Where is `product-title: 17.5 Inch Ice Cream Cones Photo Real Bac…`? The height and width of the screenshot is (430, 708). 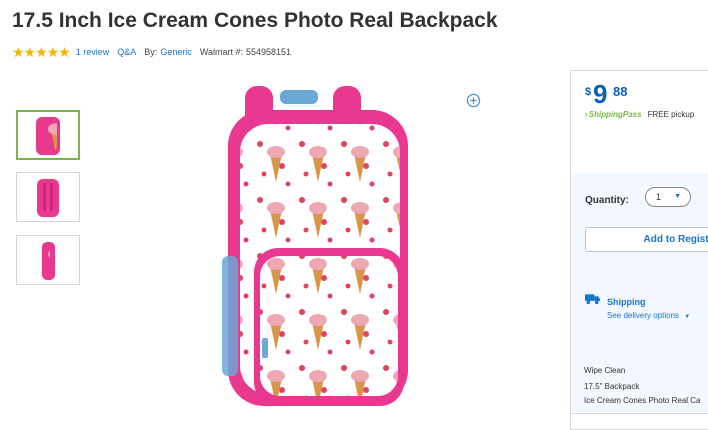
product-title: 17.5 Inch Ice Cream Cones Photo Real Bac… is located at coordinates (255, 20).